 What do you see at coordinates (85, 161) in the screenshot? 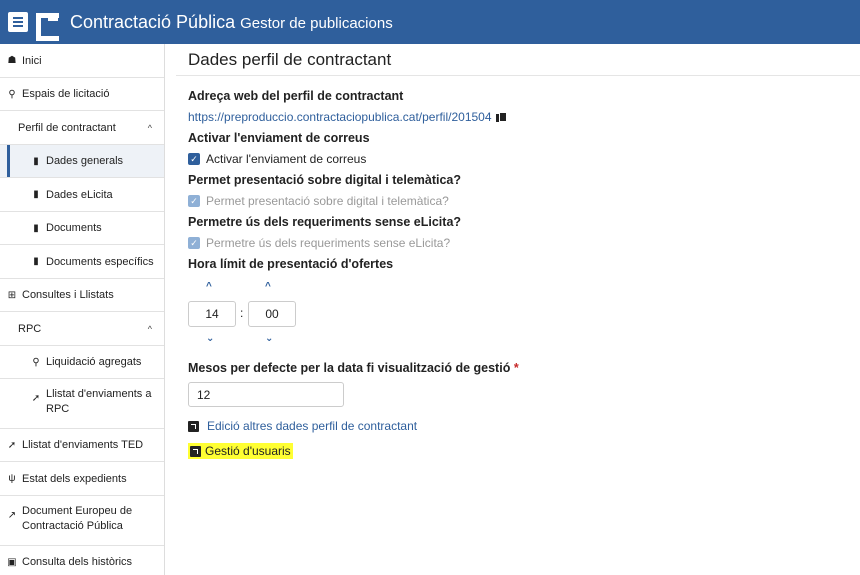
I see `sidebar-item-label: Dades generals` at bounding box center [85, 161].